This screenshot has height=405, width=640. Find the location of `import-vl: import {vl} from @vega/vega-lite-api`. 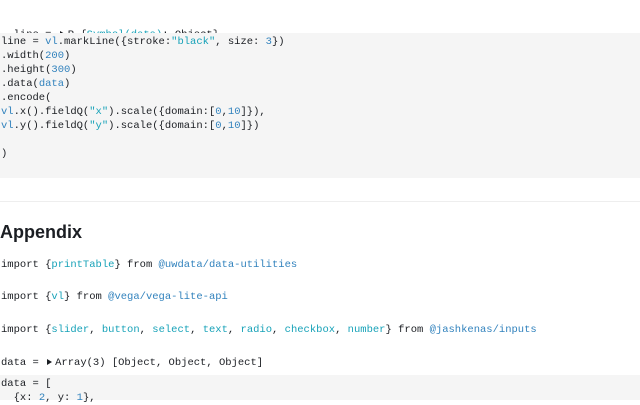

import-vl: import {vl} from @vega/vega-lite-api is located at coordinates (114, 297).